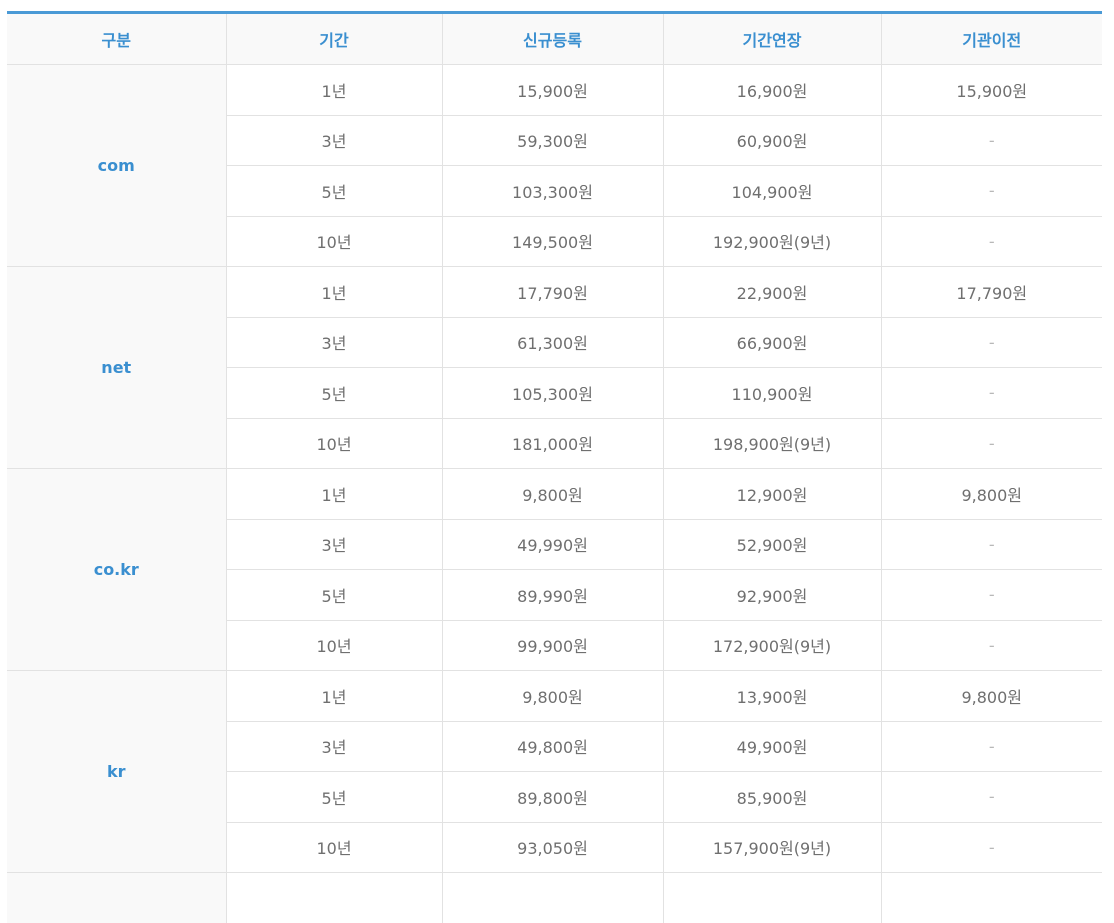  What do you see at coordinates (772, 696) in the screenshot?
I see `renewal-price-cell: 13,900원` at bounding box center [772, 696].